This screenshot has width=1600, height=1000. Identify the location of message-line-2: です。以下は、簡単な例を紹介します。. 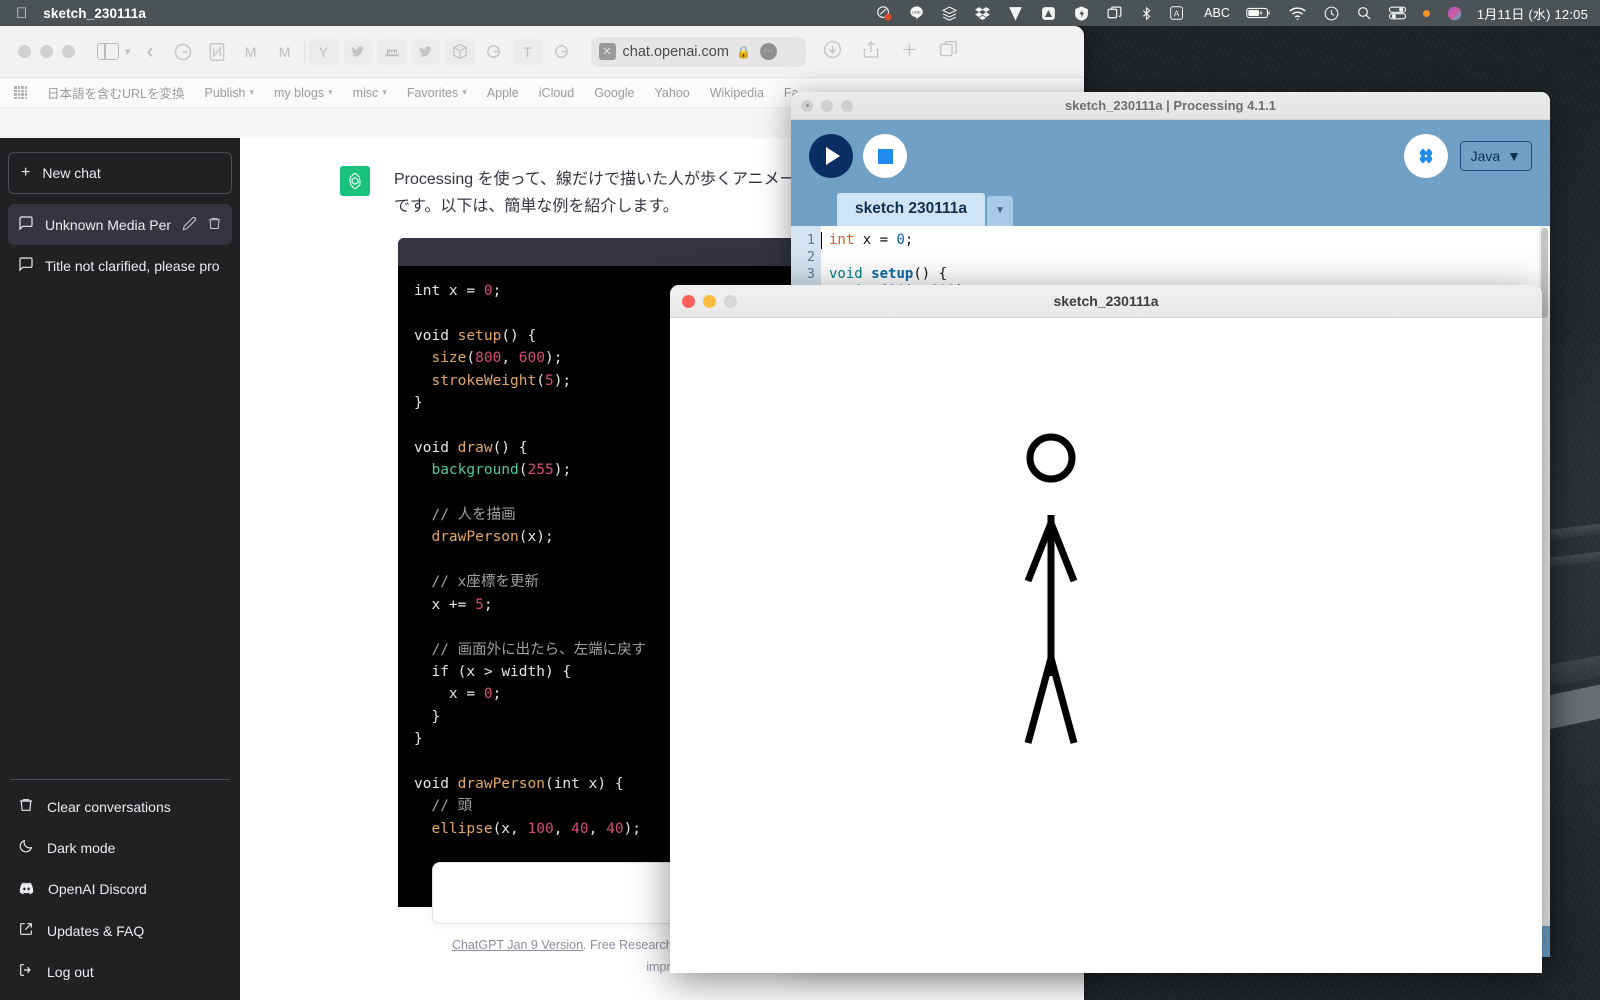
(536, 206).